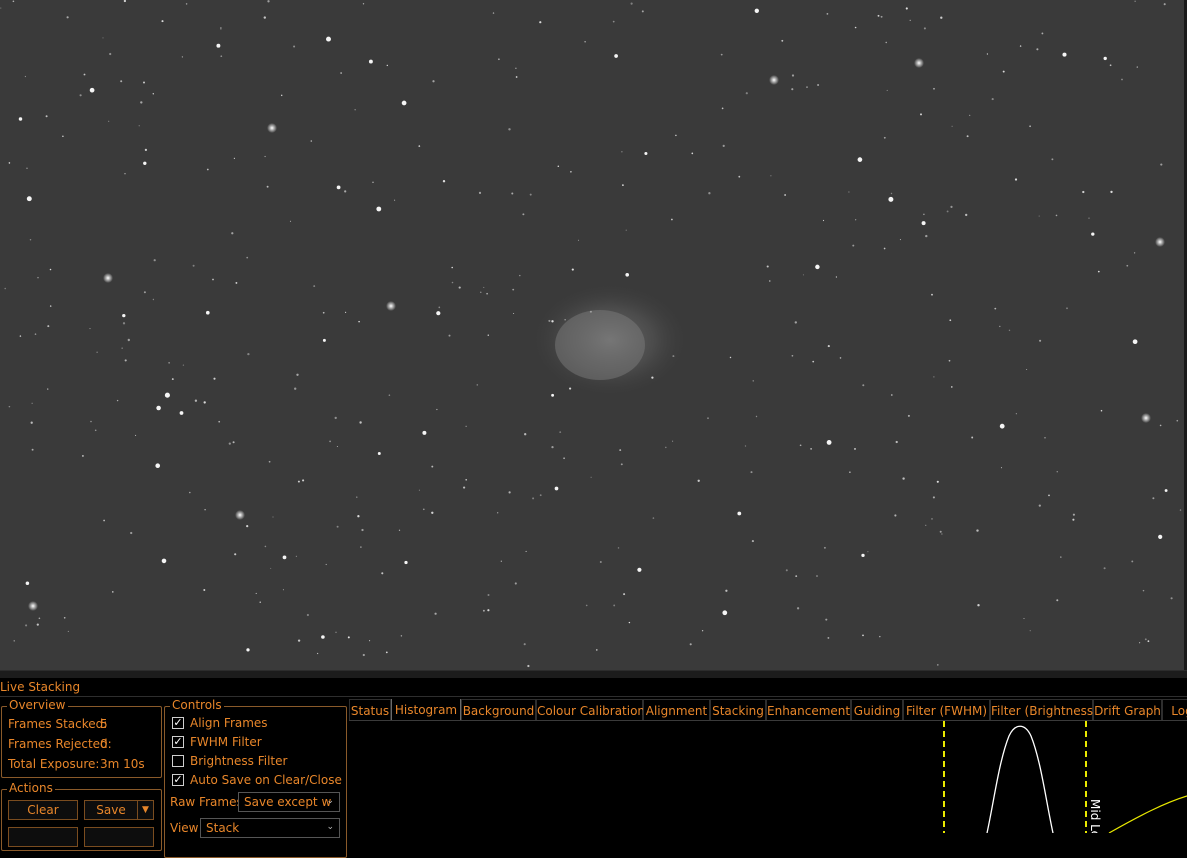 The image size is (1187, 858). What do you see at coordinates (808, 710) in the screenshot?
I see `tab-enhancement: Enhancement` at bounding box center [808, 710].